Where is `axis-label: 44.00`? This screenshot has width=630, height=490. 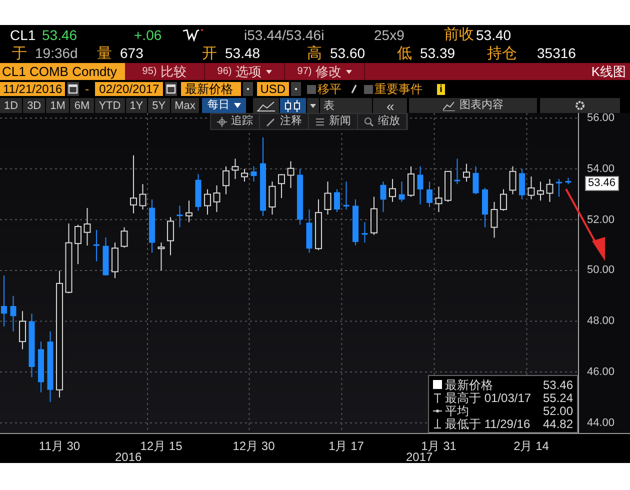
axis-label: 44.00 is located at coordinates (601, 422).